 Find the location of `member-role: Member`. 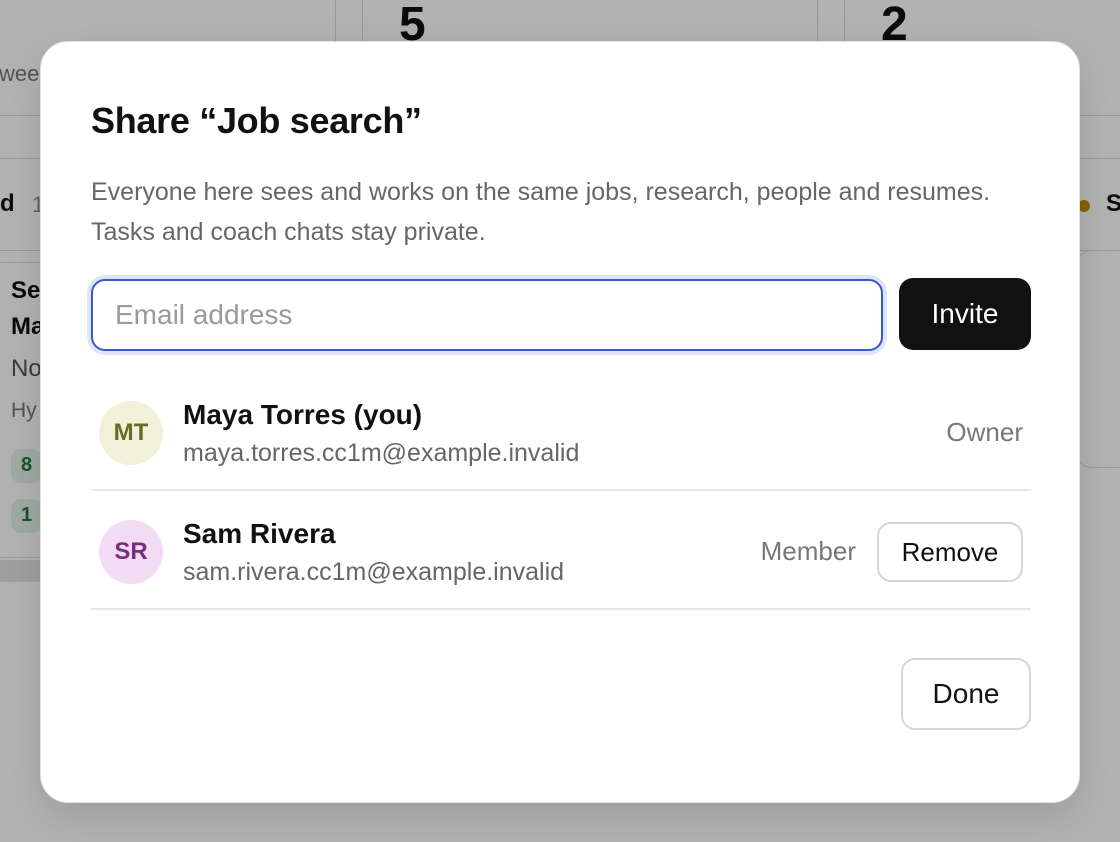

member-role: Member is located at coordinates (808, 551).